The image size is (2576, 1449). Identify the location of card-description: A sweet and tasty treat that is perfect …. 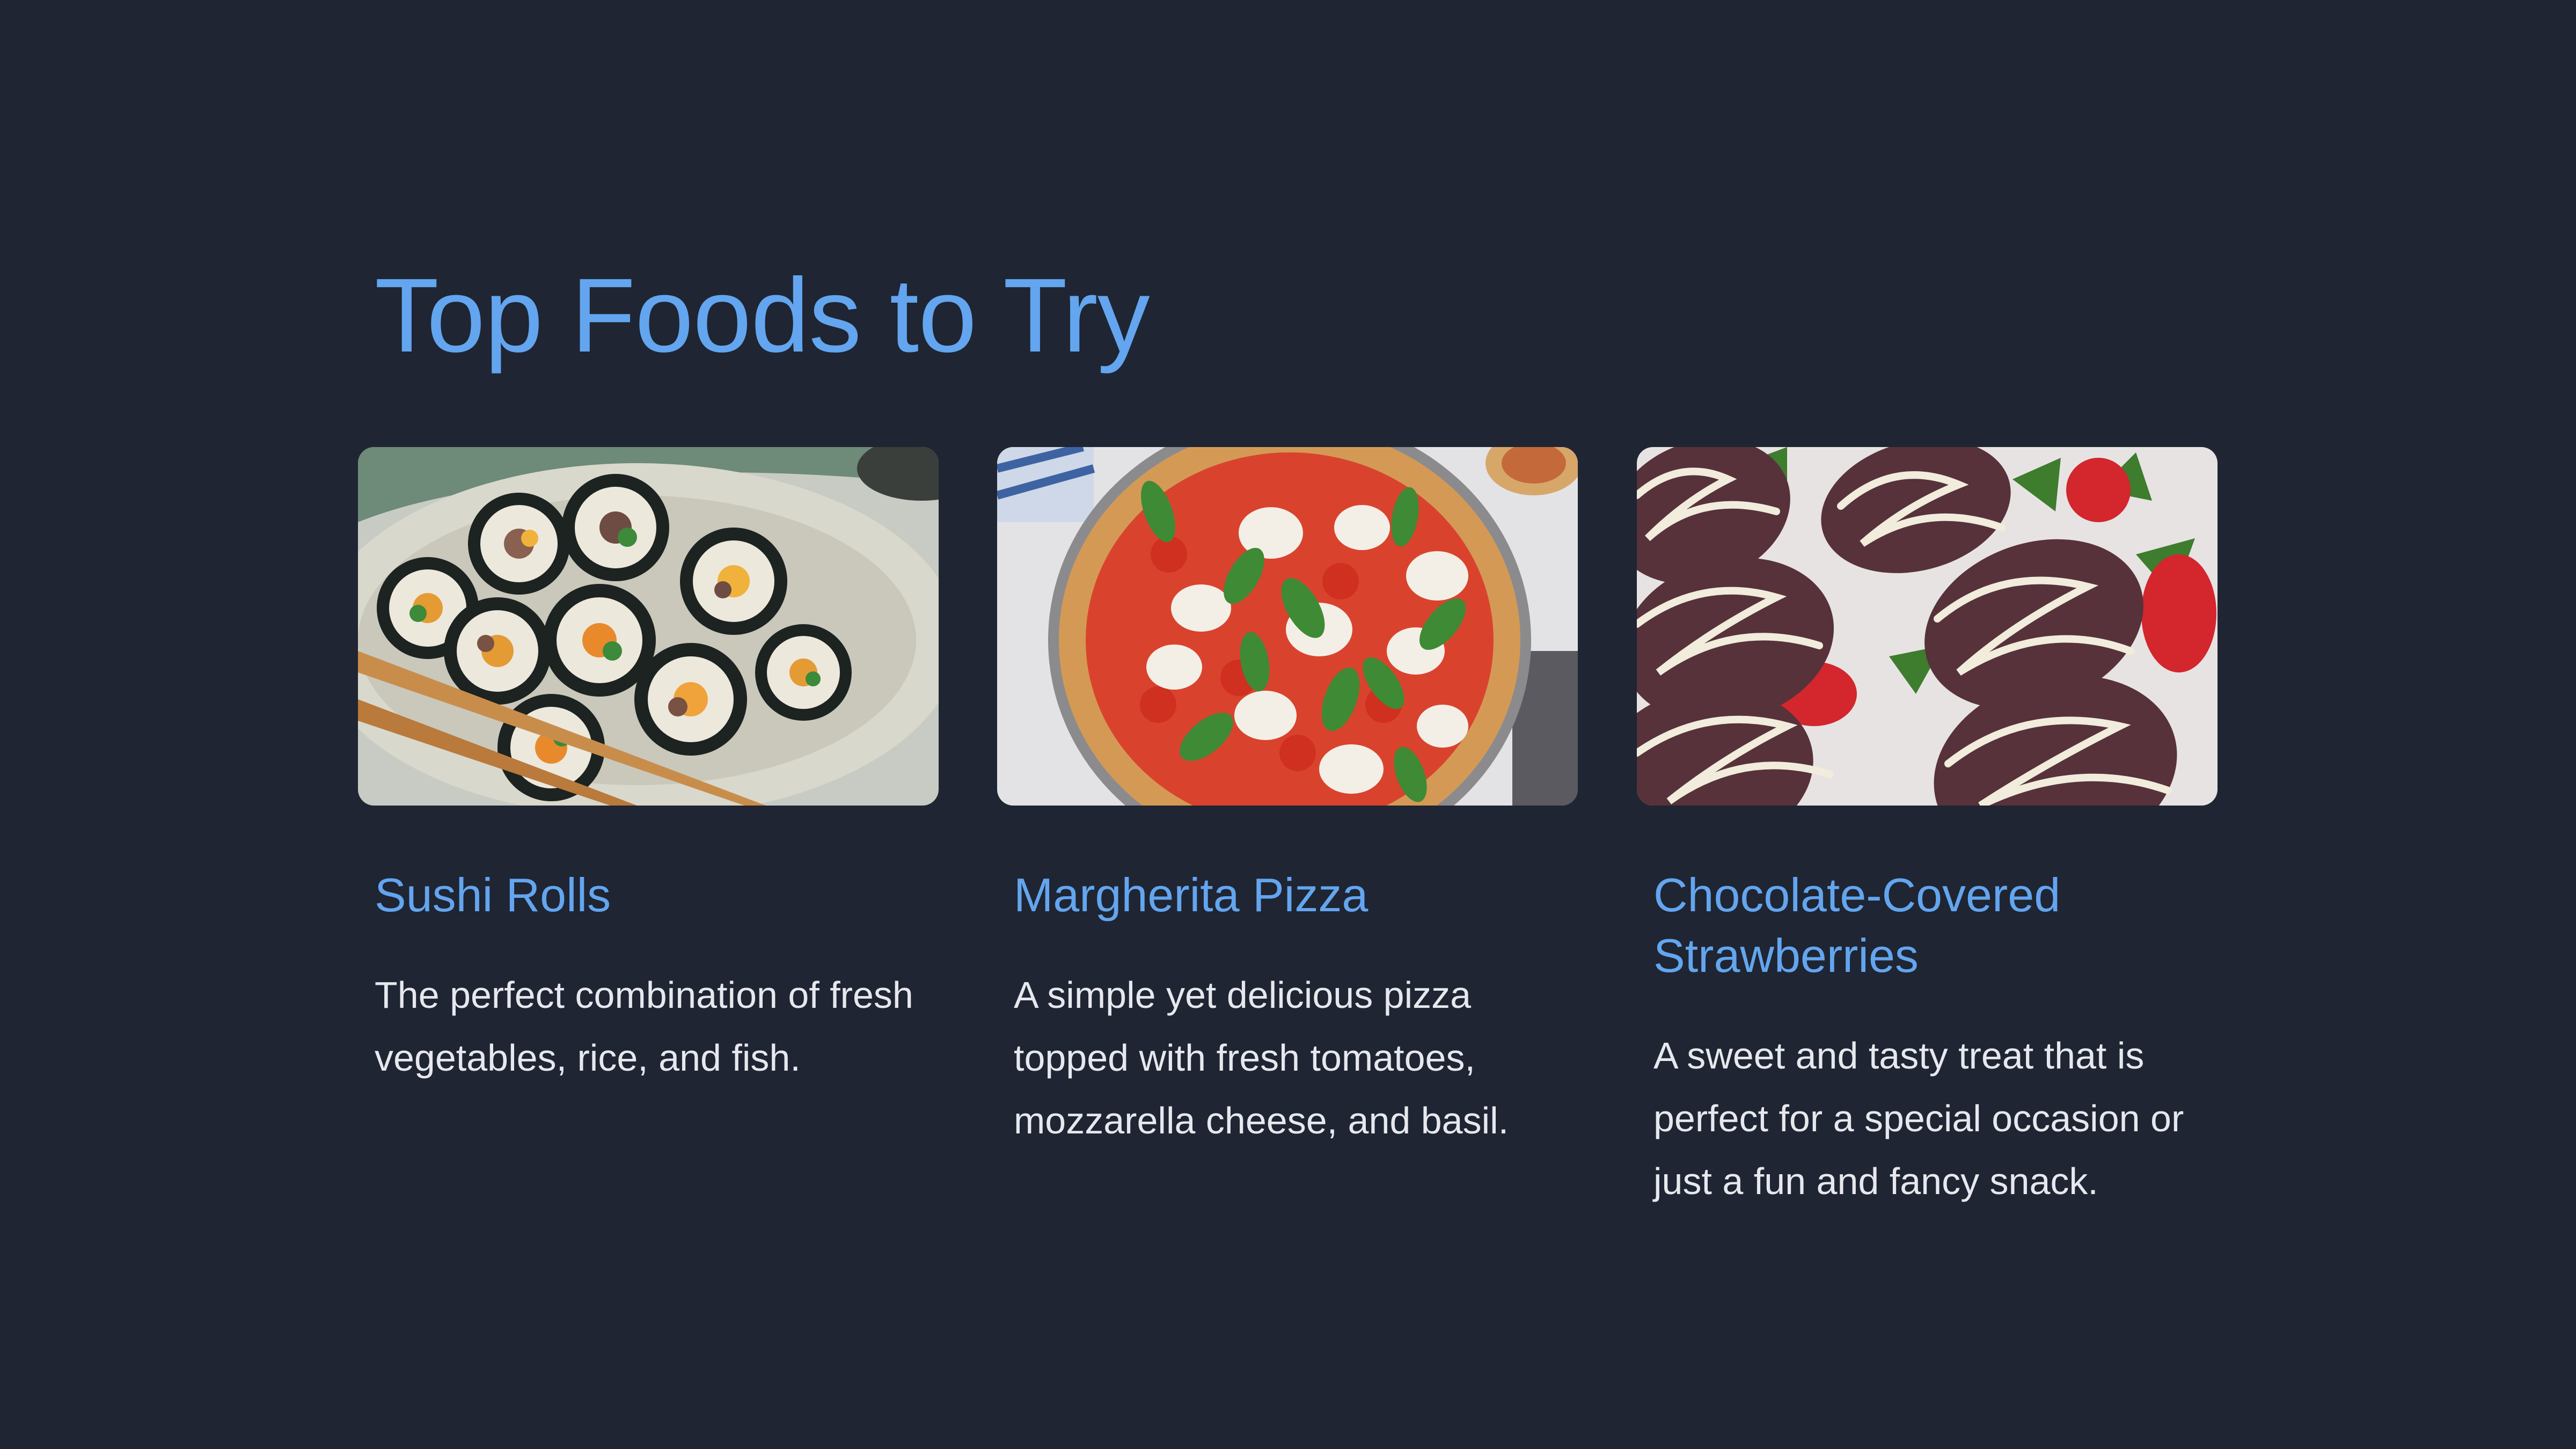
(1918, 1118).